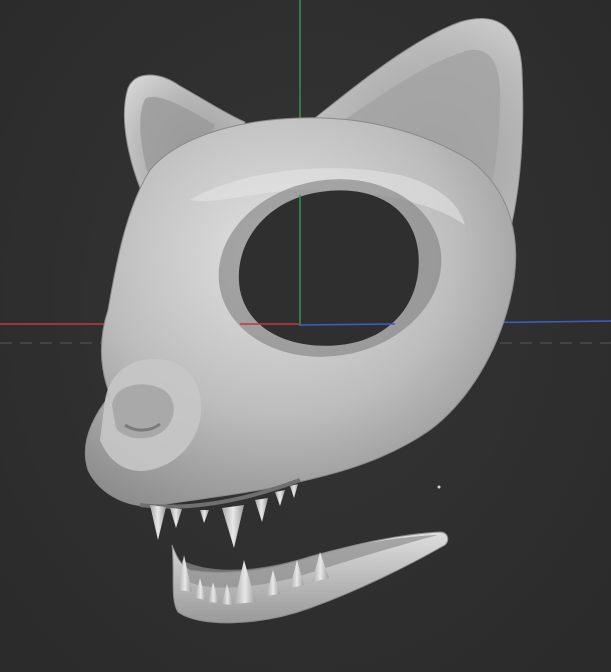 Image resolution: width=611 pixels, height=672 pixels. What do you see at coordinates (439, 487) in the screenshot?
I see `pivot-point` at bounding box center [439, 487].